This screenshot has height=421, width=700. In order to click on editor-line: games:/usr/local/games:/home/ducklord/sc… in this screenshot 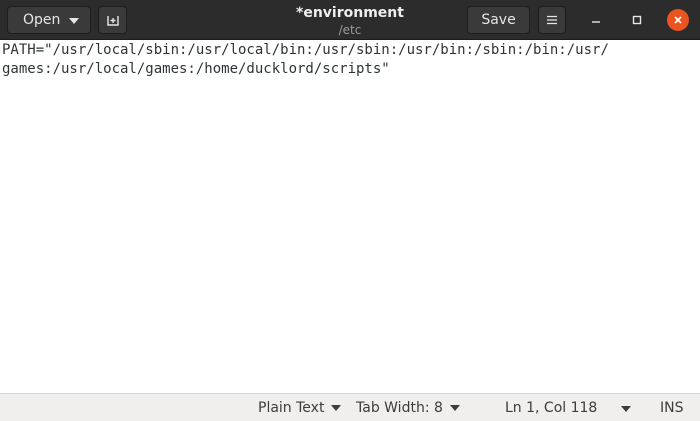, I will do `click(196, 69)`.